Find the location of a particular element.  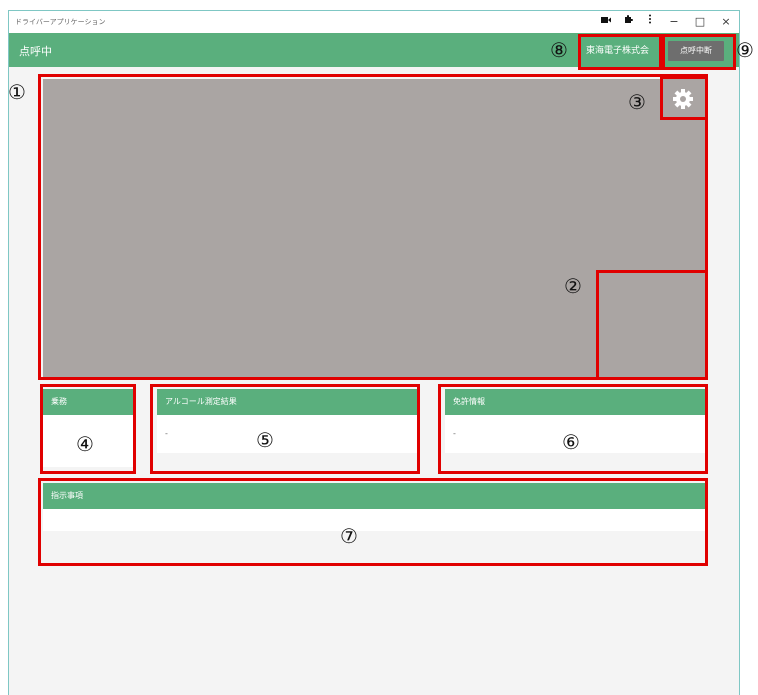

callout-box-duty is located at coordinates (88, 429).